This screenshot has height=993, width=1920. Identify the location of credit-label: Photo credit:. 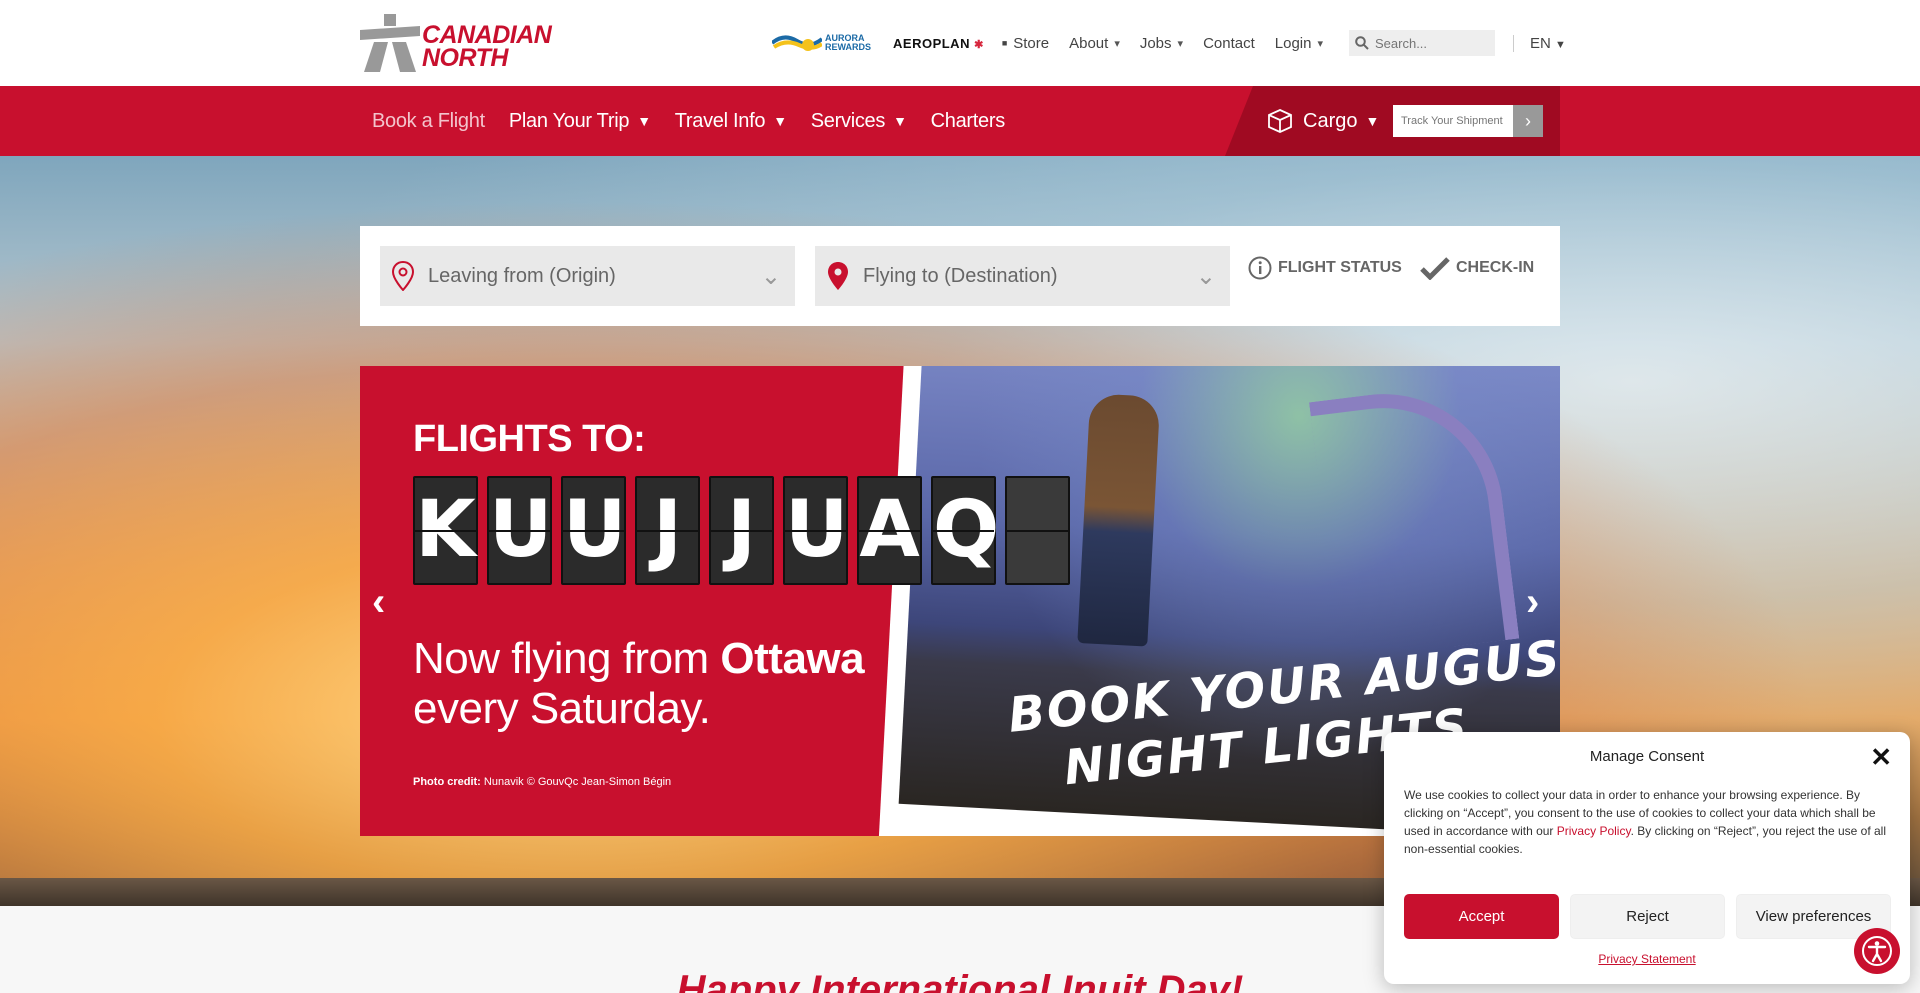
(447, 782).